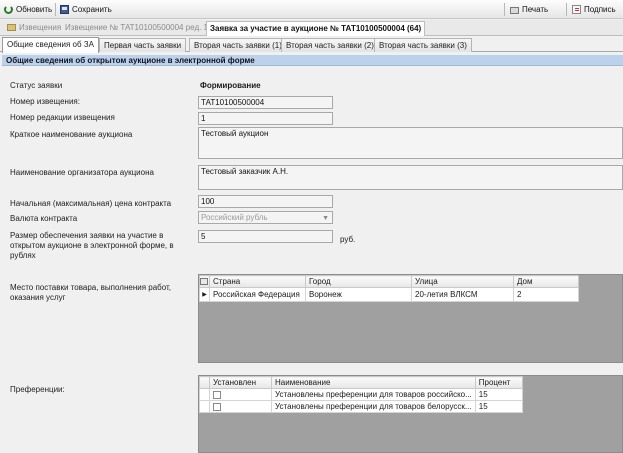 Image resolution: width=623 pixels, height=453 pixels. What do you see at coordinates (71, 134) in the screenshot?
I see `short-name-label: Краткое наименование аукциона` at bounding box center [71, 134].